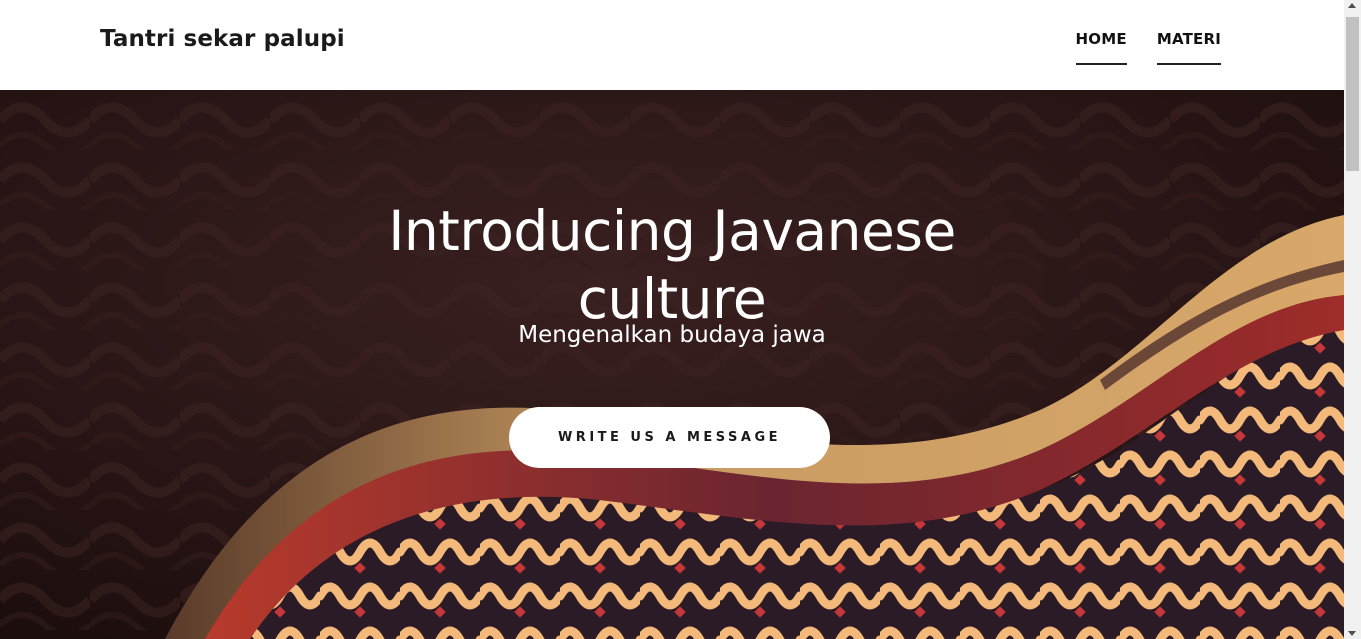 The height and width of the screenshot is (639, 1361). Describe the element at coordinates (672, 45) in the screenshot. I see `site-header: Tantri sekar palupi HOME MATERI` at that location.